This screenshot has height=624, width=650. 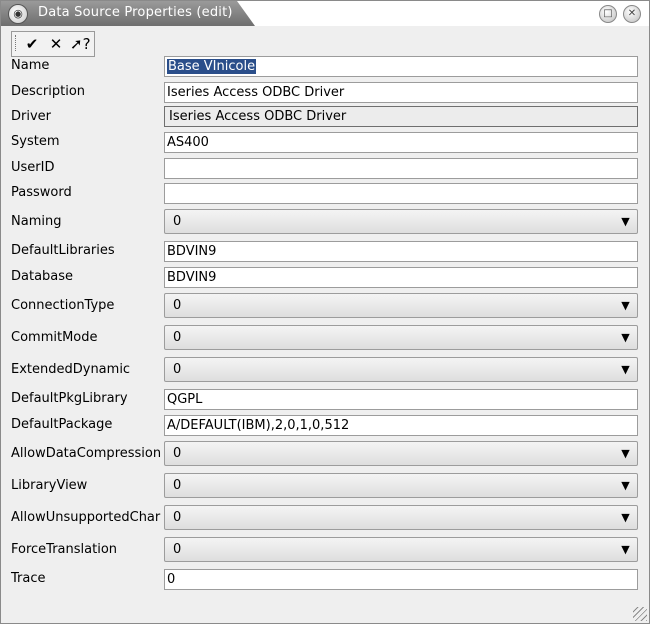 I want to click on library-view-label: LibraryView, so click(x=49, y=485).